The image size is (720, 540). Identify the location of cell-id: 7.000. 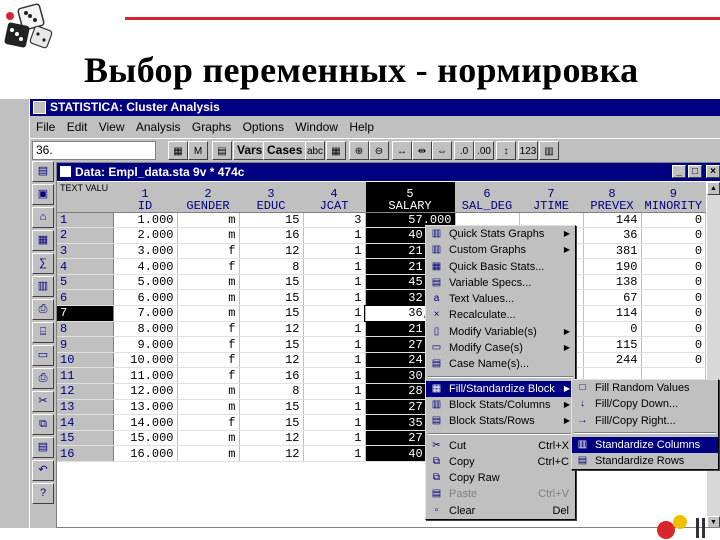
(145, 313).